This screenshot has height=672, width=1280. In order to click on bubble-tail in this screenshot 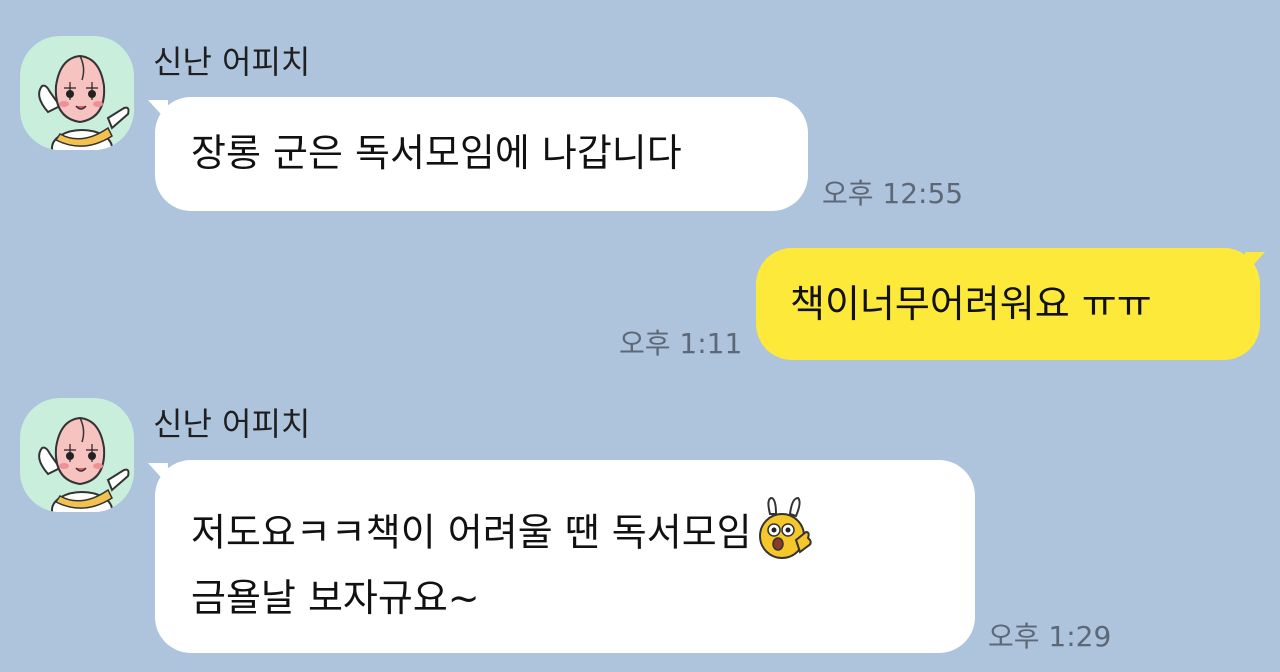, I will do `click(1255, 263)`.